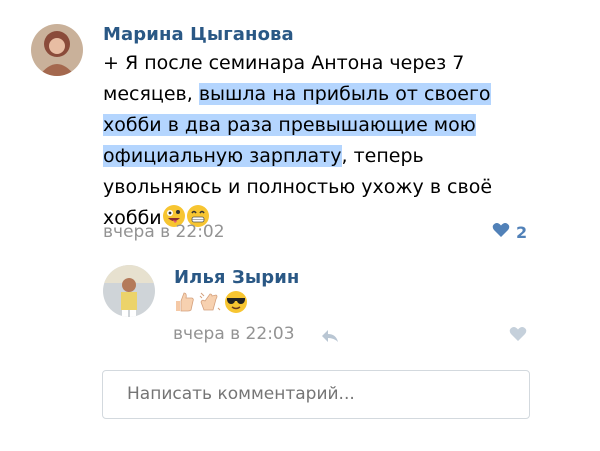  What do you see at coordinates (164, 232) in the screenshot?
I see `comment-timestamp: вчера в 22:02` at bounding box center [164, 232].